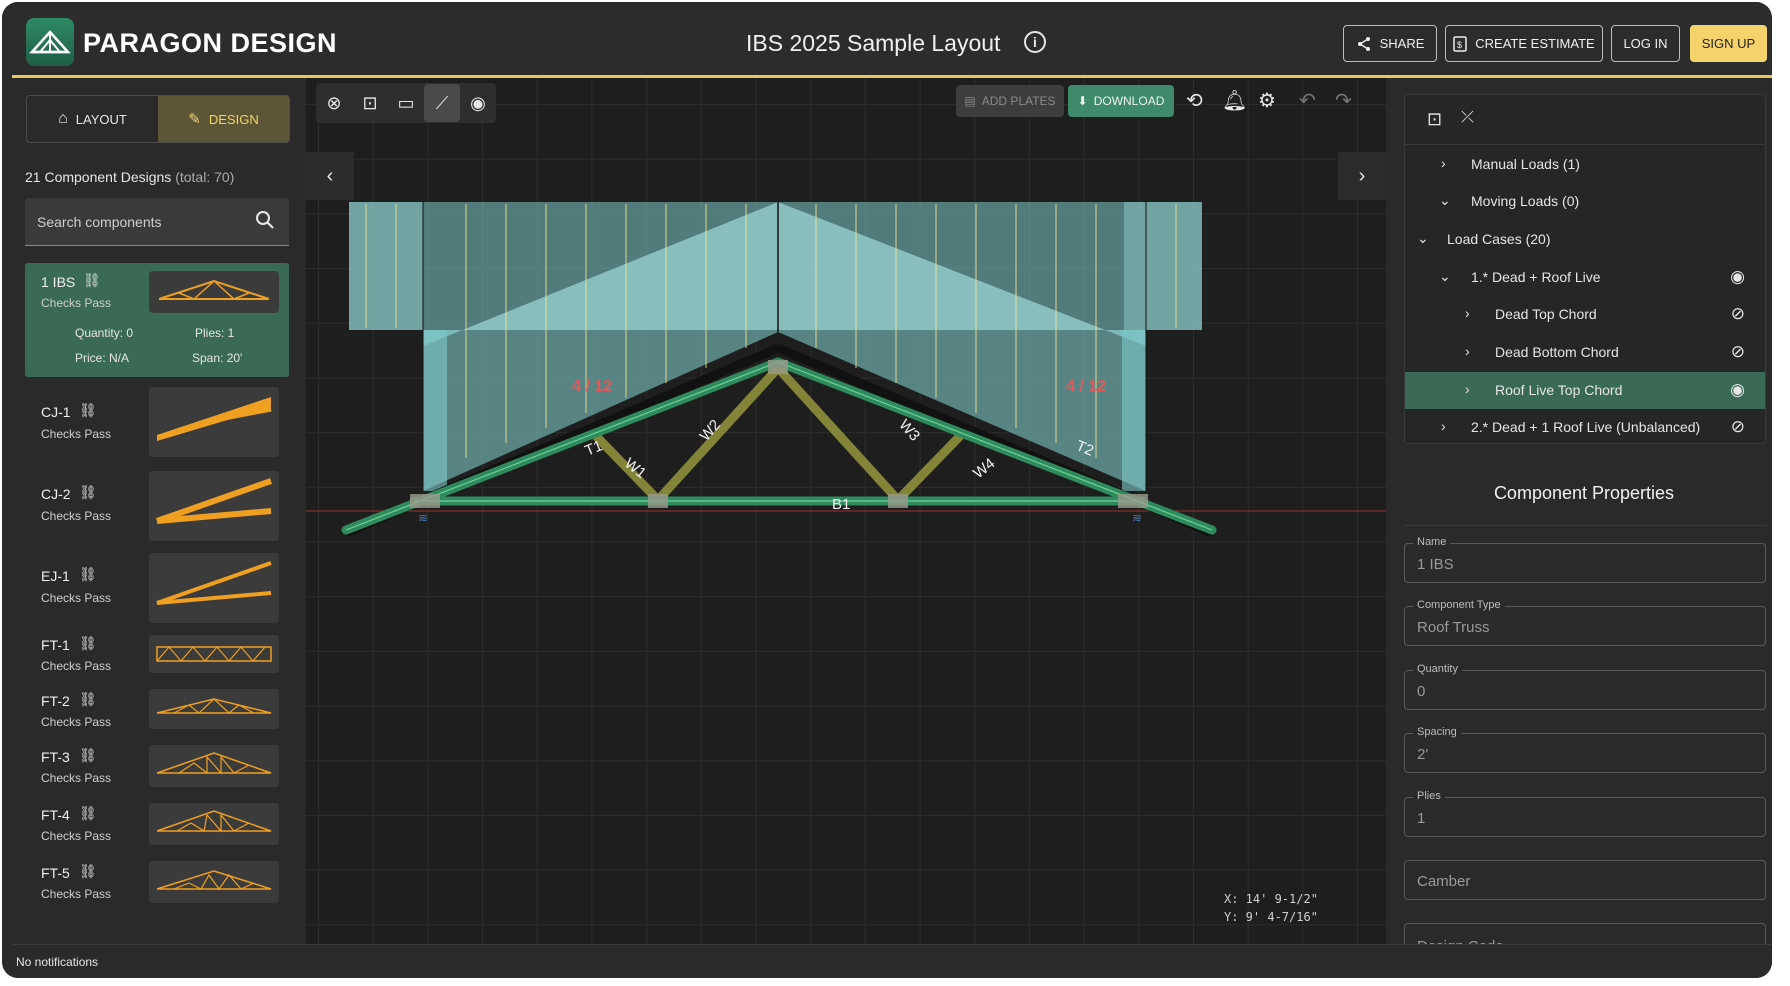 This screenshot has height=986, width=1790. I want to click on tree-item-load-case-1: ⌄ 1.* Dead + Roof Live ◉, so click(1585, 277).